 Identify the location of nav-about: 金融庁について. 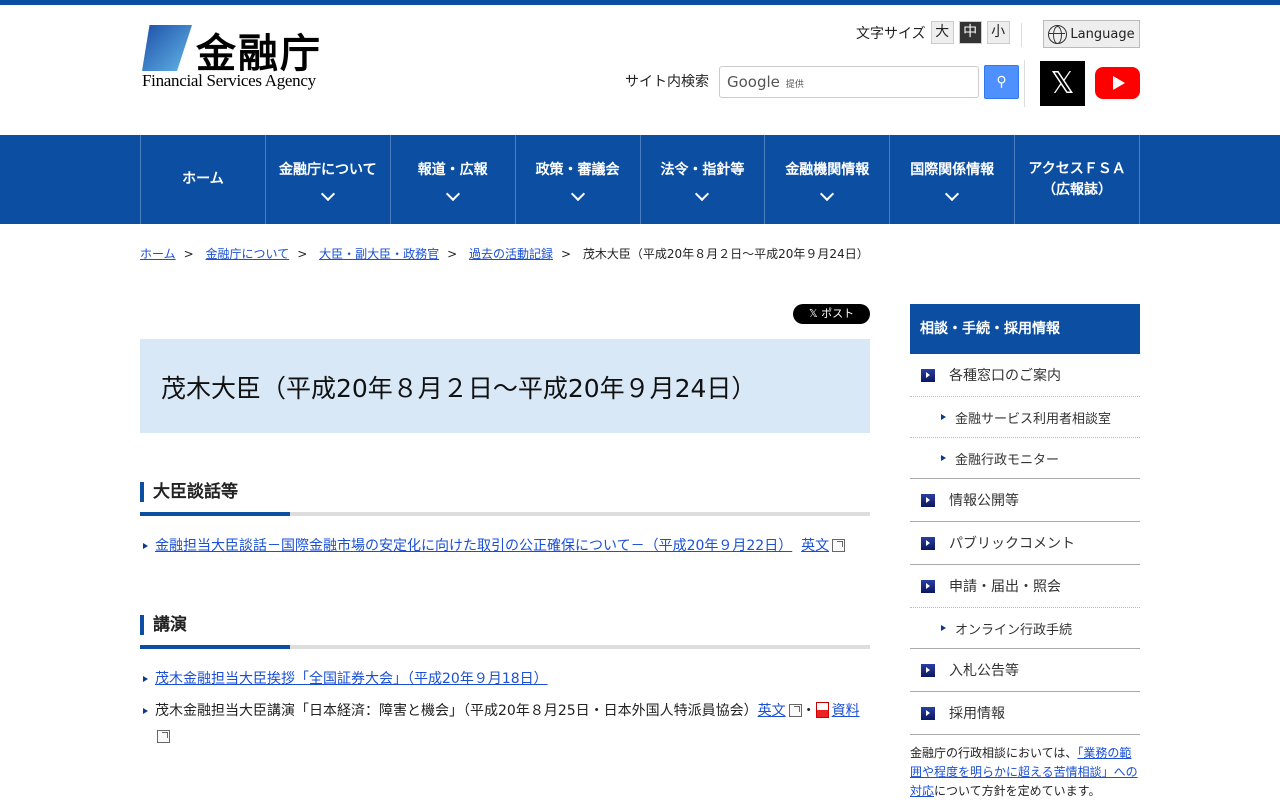
(328, 179).